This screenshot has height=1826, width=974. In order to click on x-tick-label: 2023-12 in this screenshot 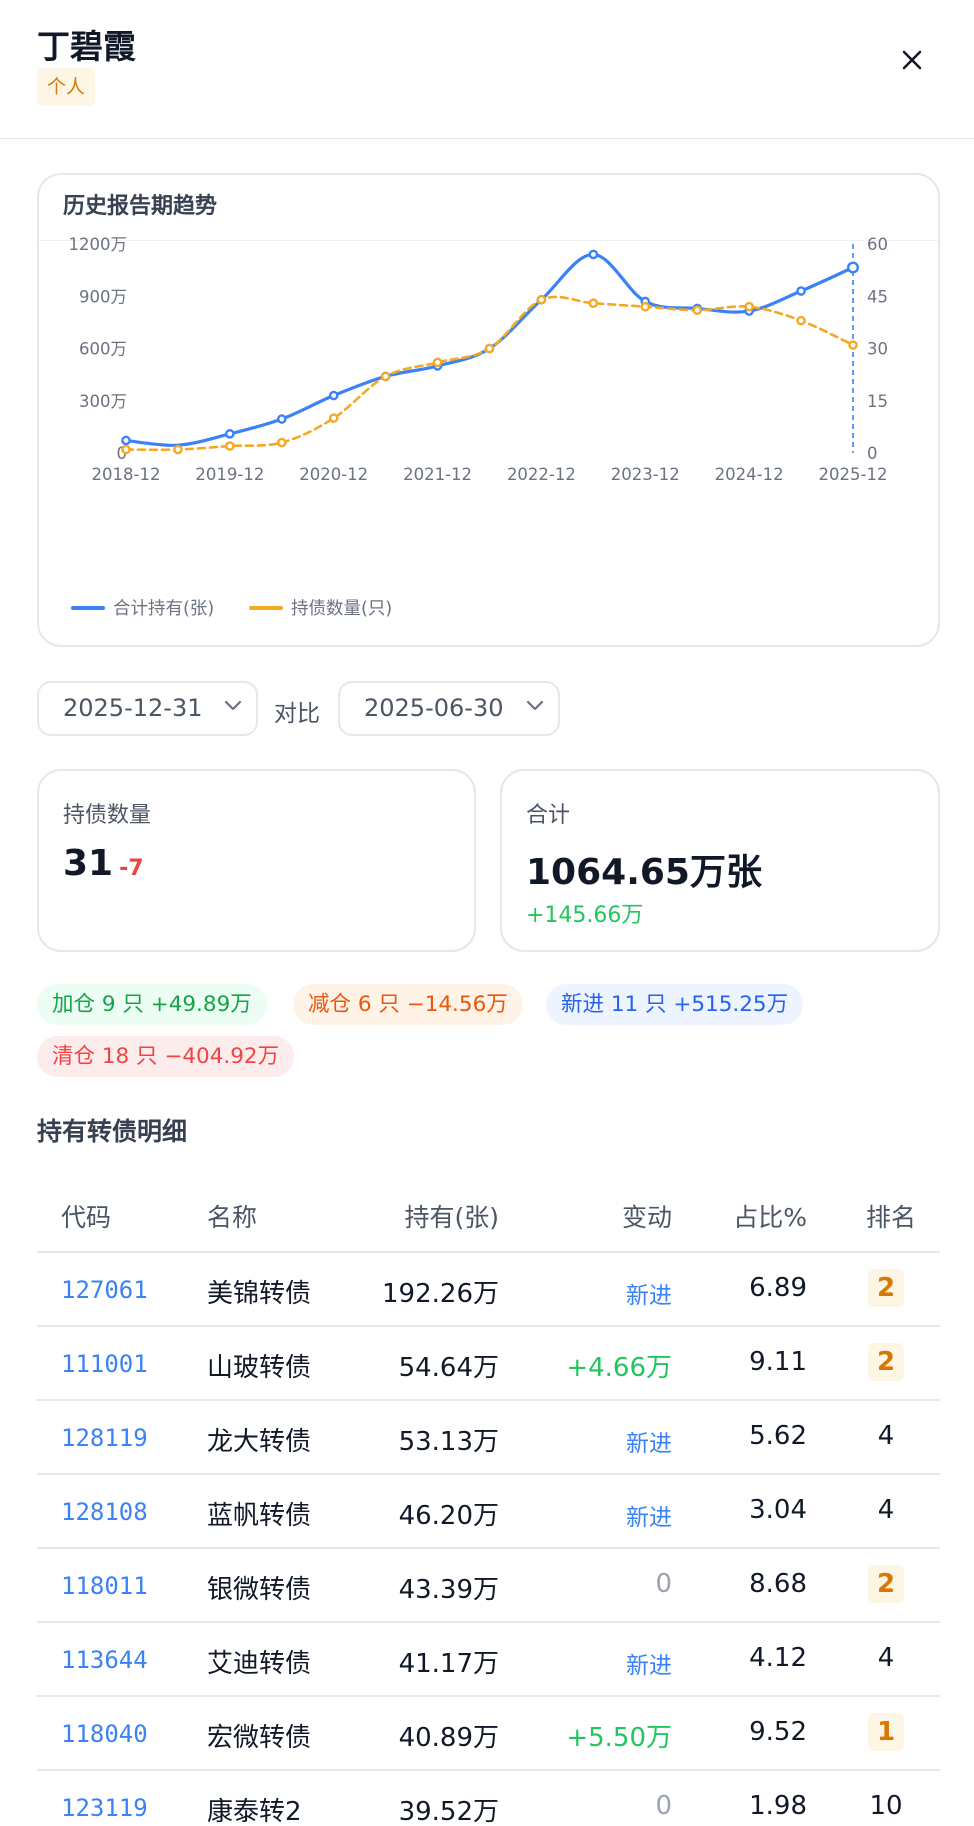, I will do `click(645, 474)`.